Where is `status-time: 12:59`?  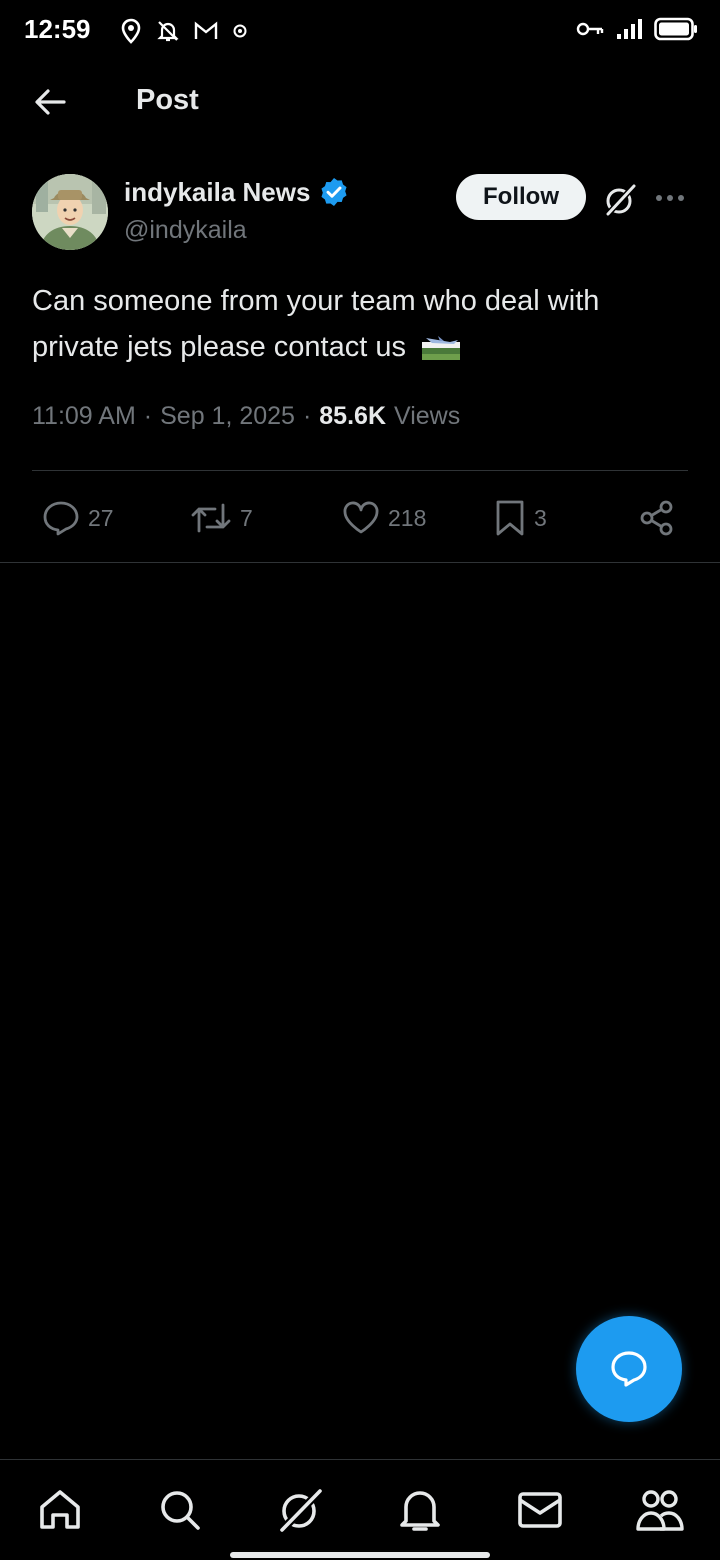 status-time: 12:59 is located at coordinates (57, 29).